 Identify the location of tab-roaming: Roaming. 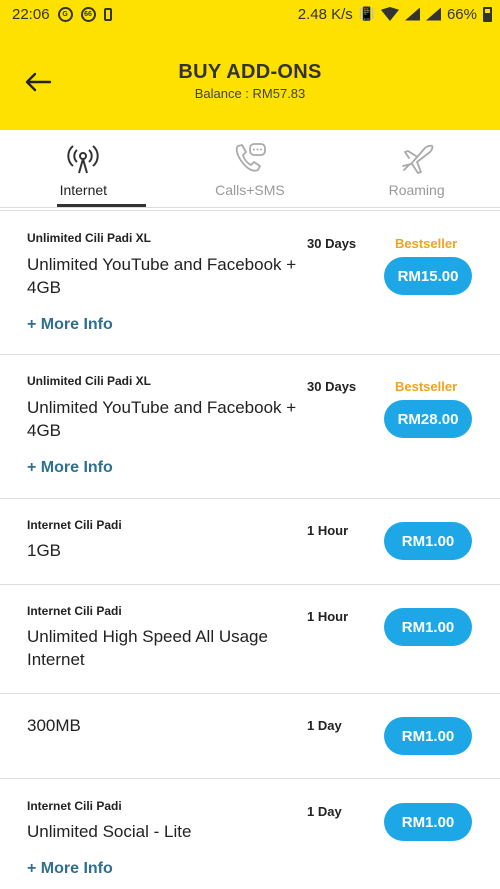
(416, 168).